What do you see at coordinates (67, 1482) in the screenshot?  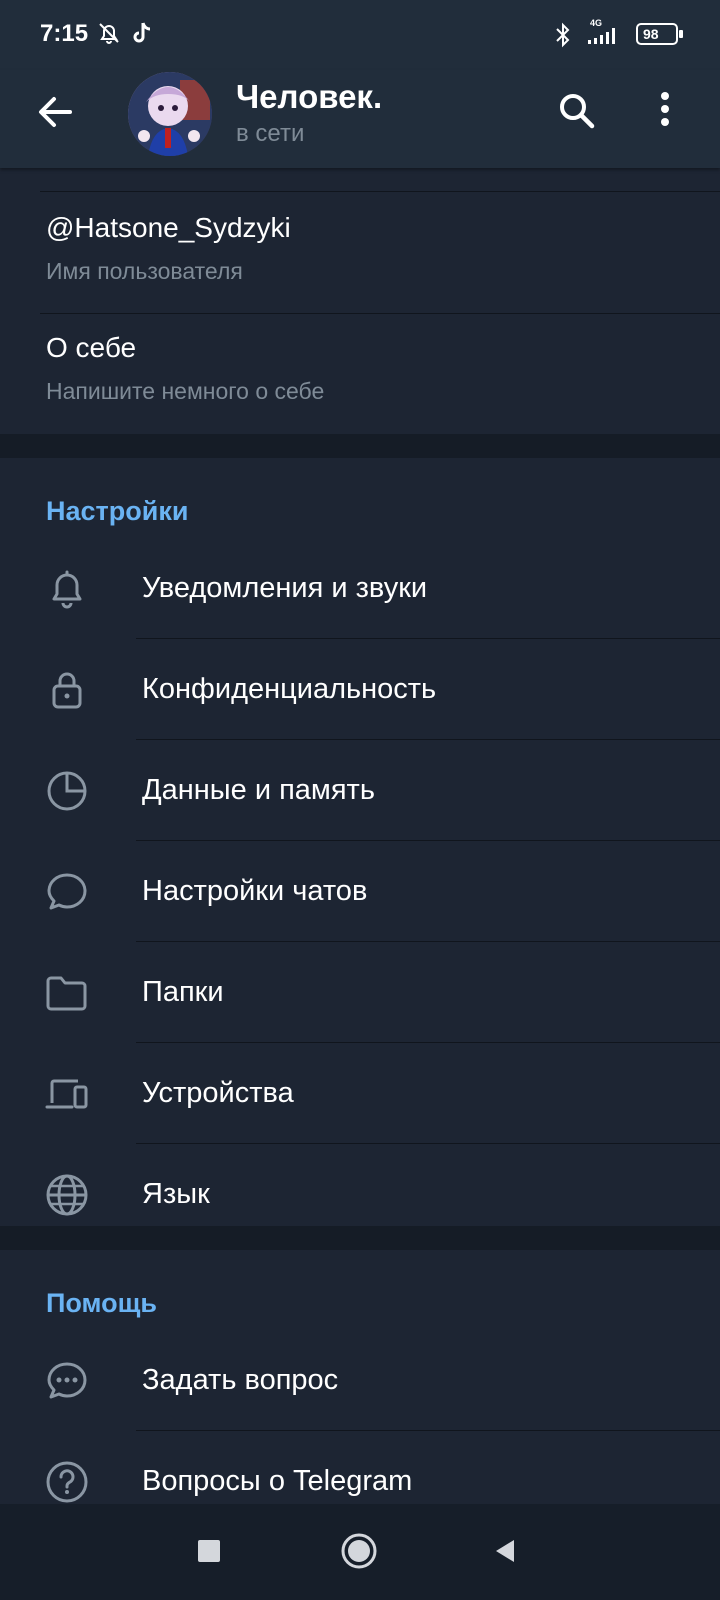 I see `question-icon` at bounding box center [67, 1482].